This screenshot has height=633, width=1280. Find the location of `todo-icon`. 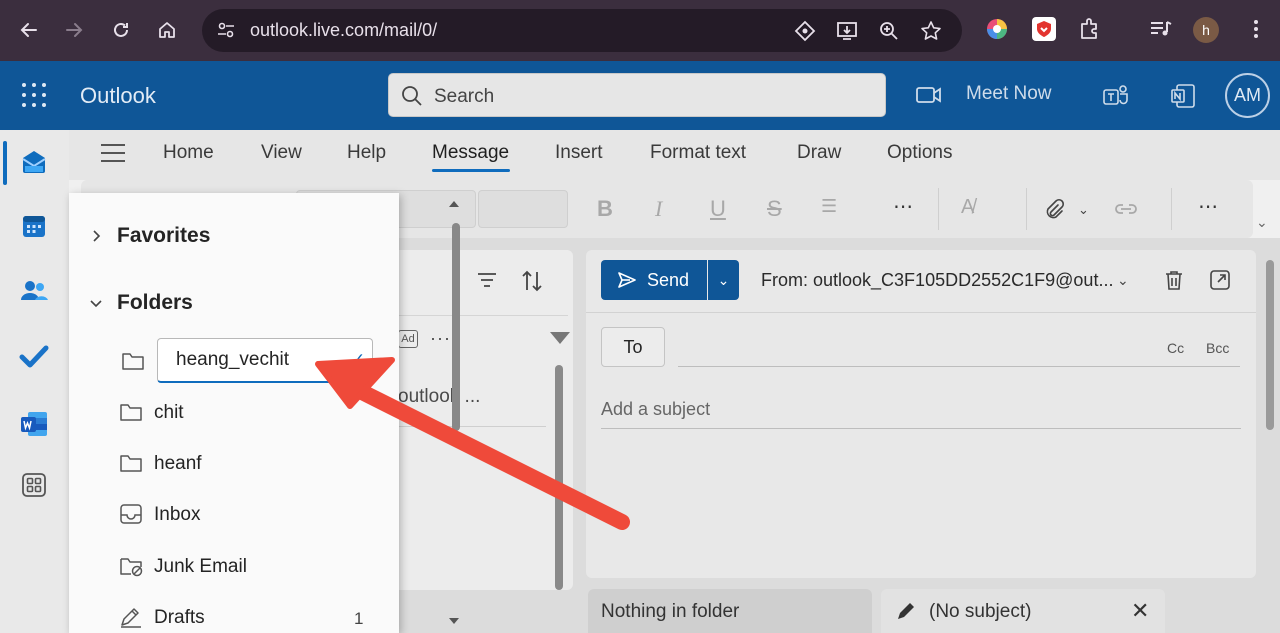

todo-icon is located at coordinates (34, 356).